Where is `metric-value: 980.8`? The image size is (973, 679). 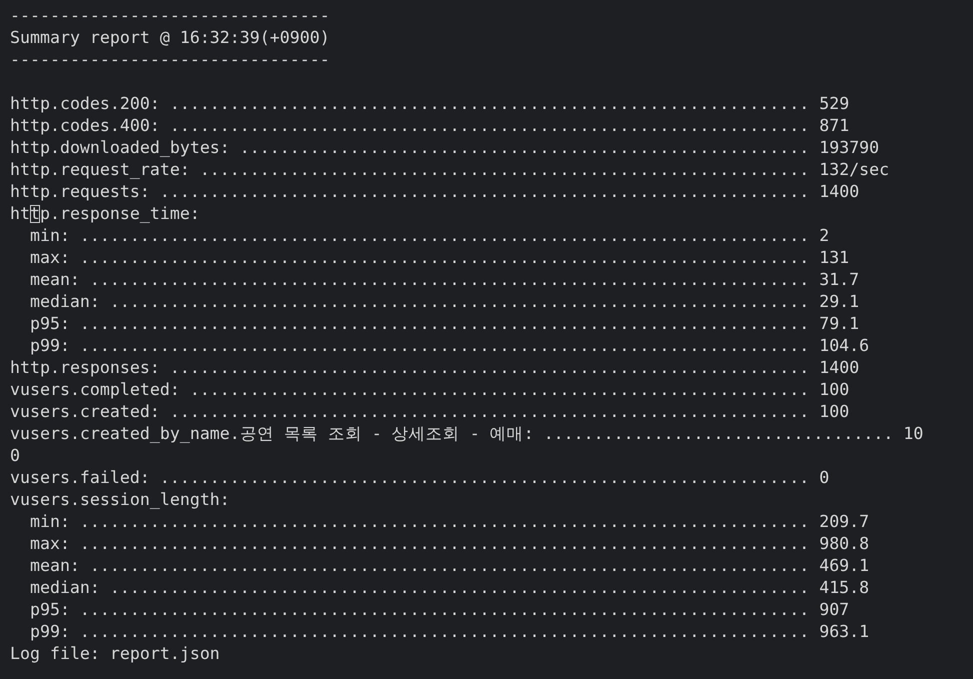 metric-value: 980.8 is located at coordinates (844, 544).